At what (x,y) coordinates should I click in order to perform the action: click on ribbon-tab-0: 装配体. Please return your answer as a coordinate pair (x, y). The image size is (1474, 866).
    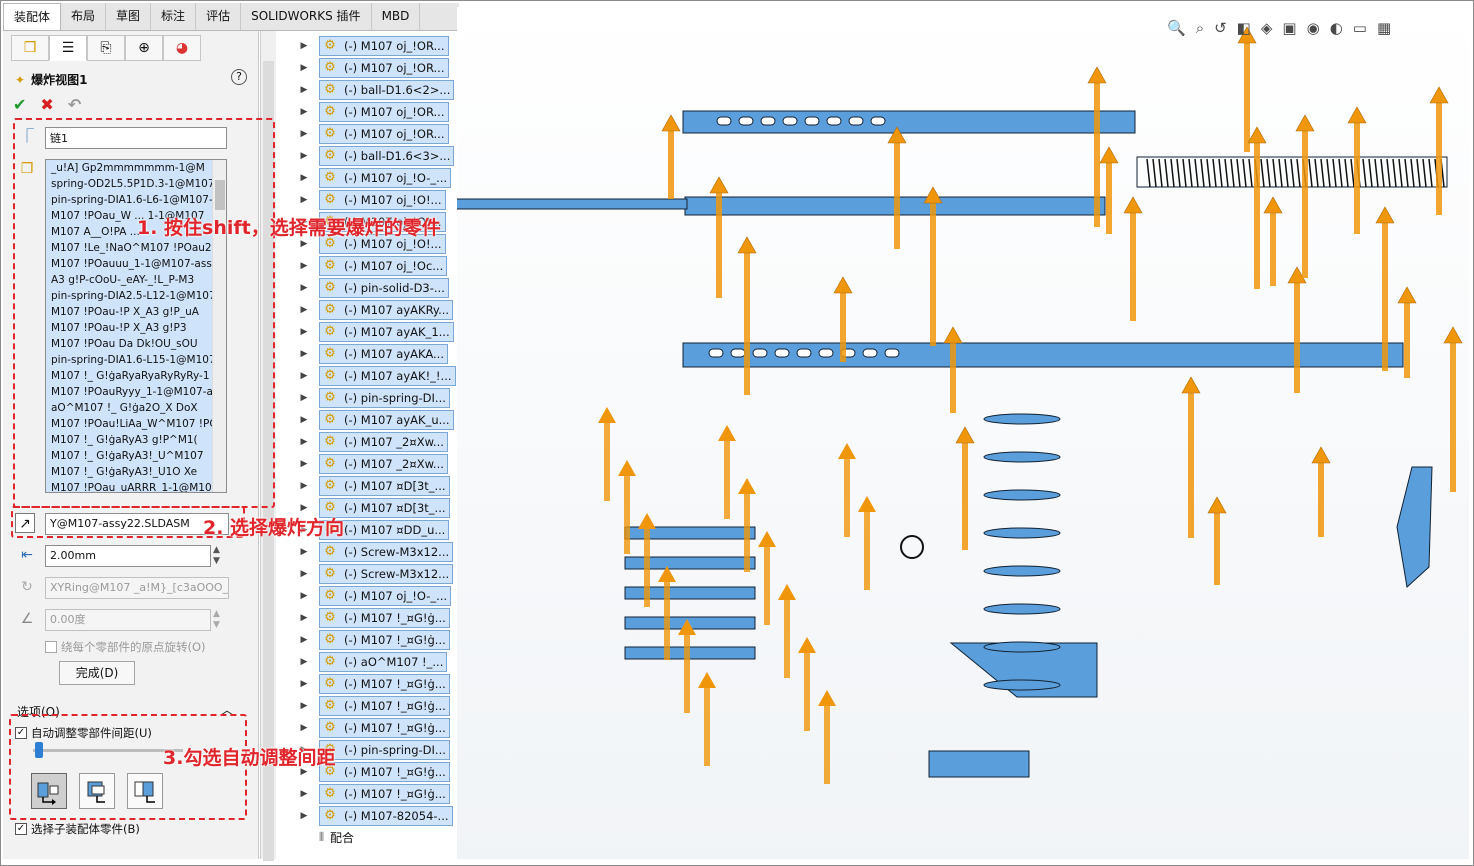
    Looking at the image, I should click on (32, 16).